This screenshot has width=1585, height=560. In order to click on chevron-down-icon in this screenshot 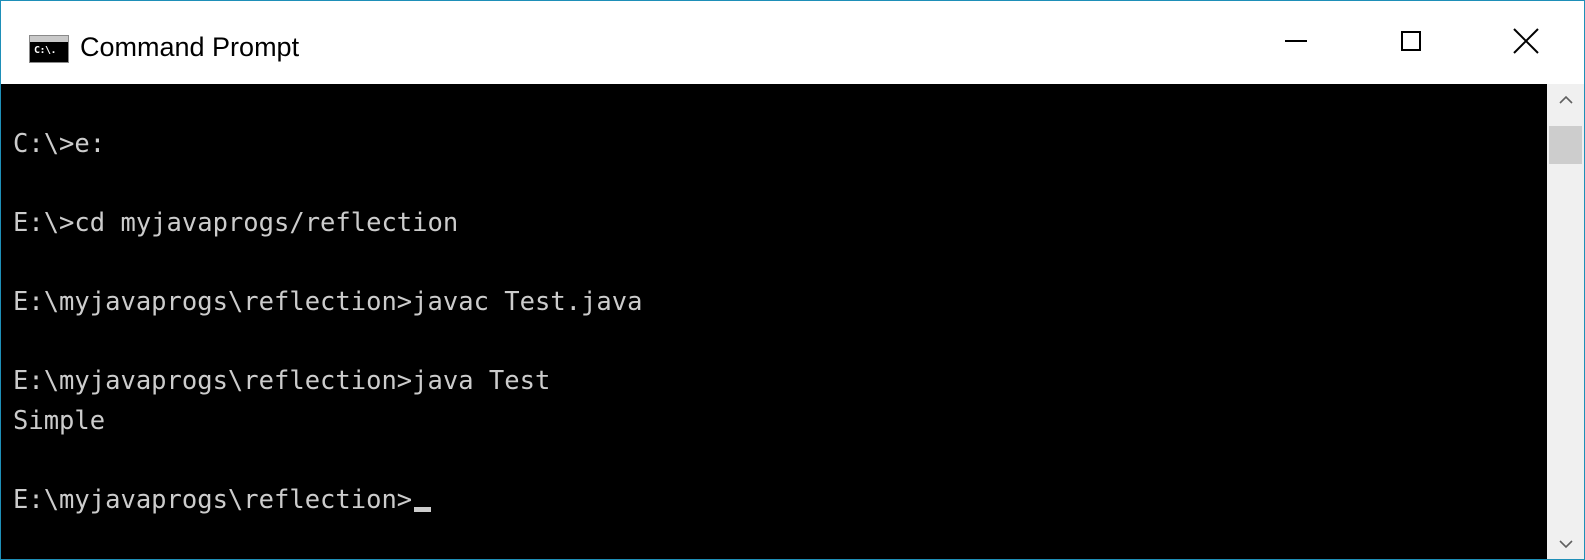, I will do `click(1565, 543)`.